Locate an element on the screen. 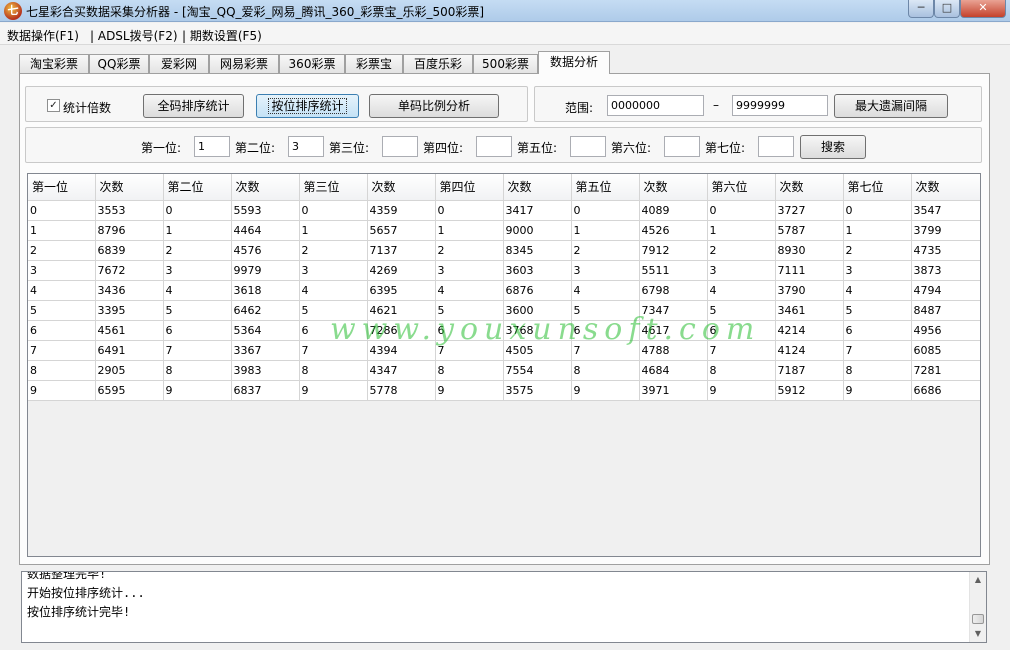 The width and height of the screenshot is (1010, 650). table-cell: 3799 is located at coordinates (945, 230).